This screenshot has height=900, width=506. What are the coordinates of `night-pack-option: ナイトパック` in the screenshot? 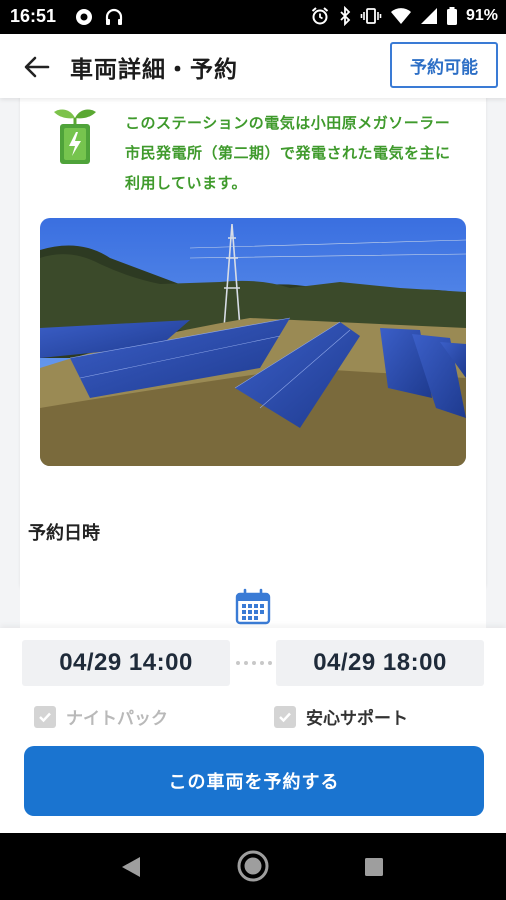 It's located at (101, 716).